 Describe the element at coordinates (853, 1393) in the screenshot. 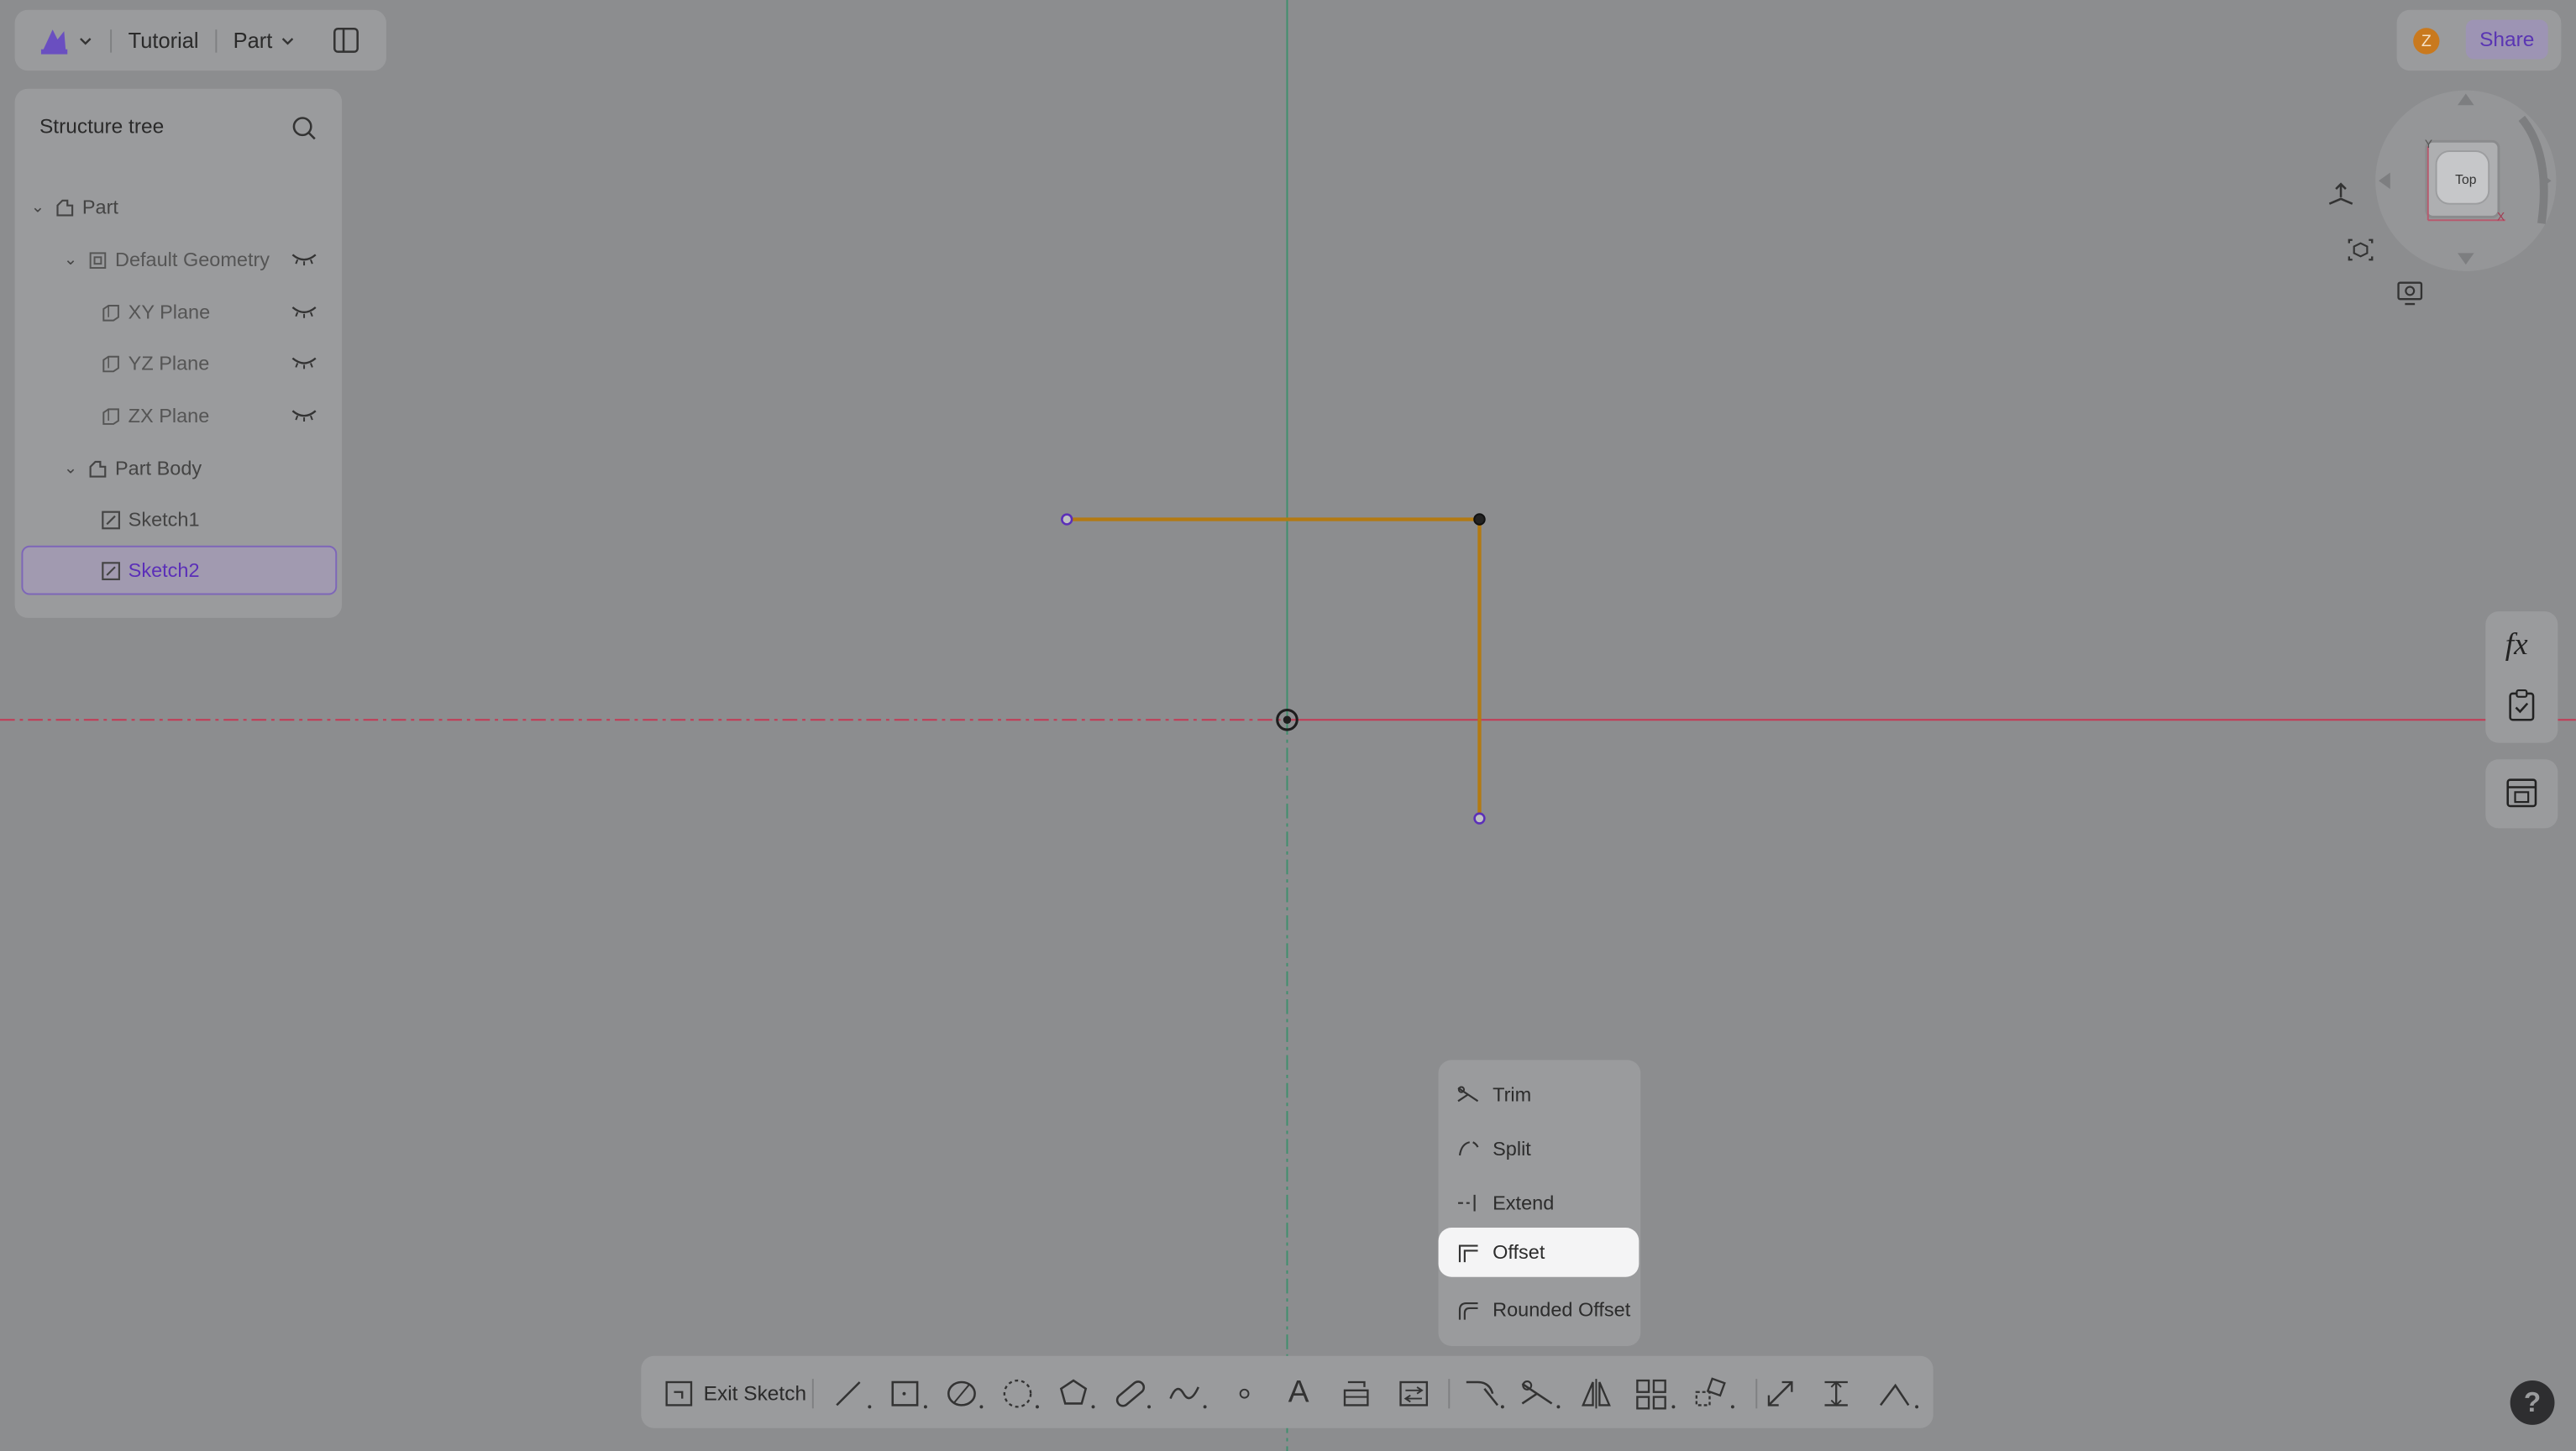

I see `line-tool-icon` at that location.